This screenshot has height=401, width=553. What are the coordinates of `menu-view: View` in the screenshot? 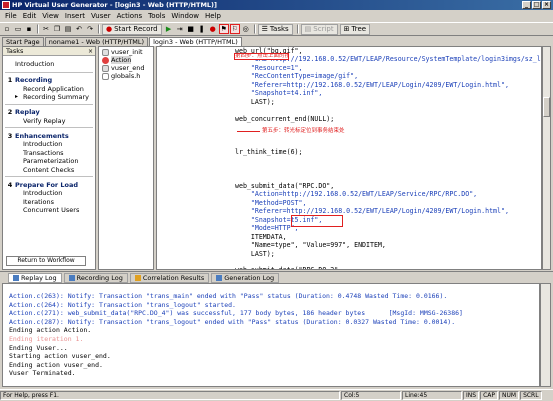 It's located at (50, 16).